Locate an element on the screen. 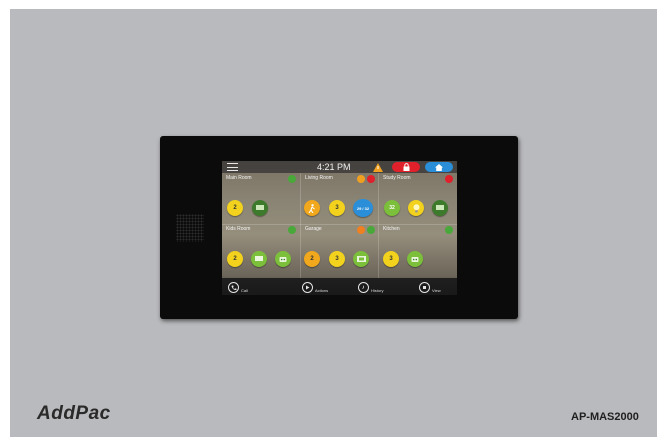  sensor-icon: 32 is located at coordinates (392, 208).